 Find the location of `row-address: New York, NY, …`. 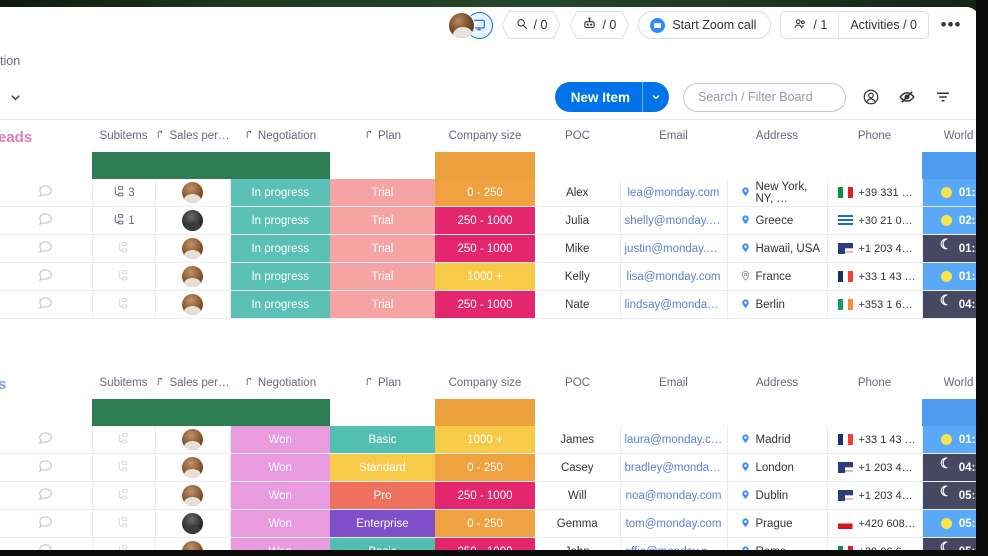

row-address: New York, NY, … is located at coordinates (777, 193).